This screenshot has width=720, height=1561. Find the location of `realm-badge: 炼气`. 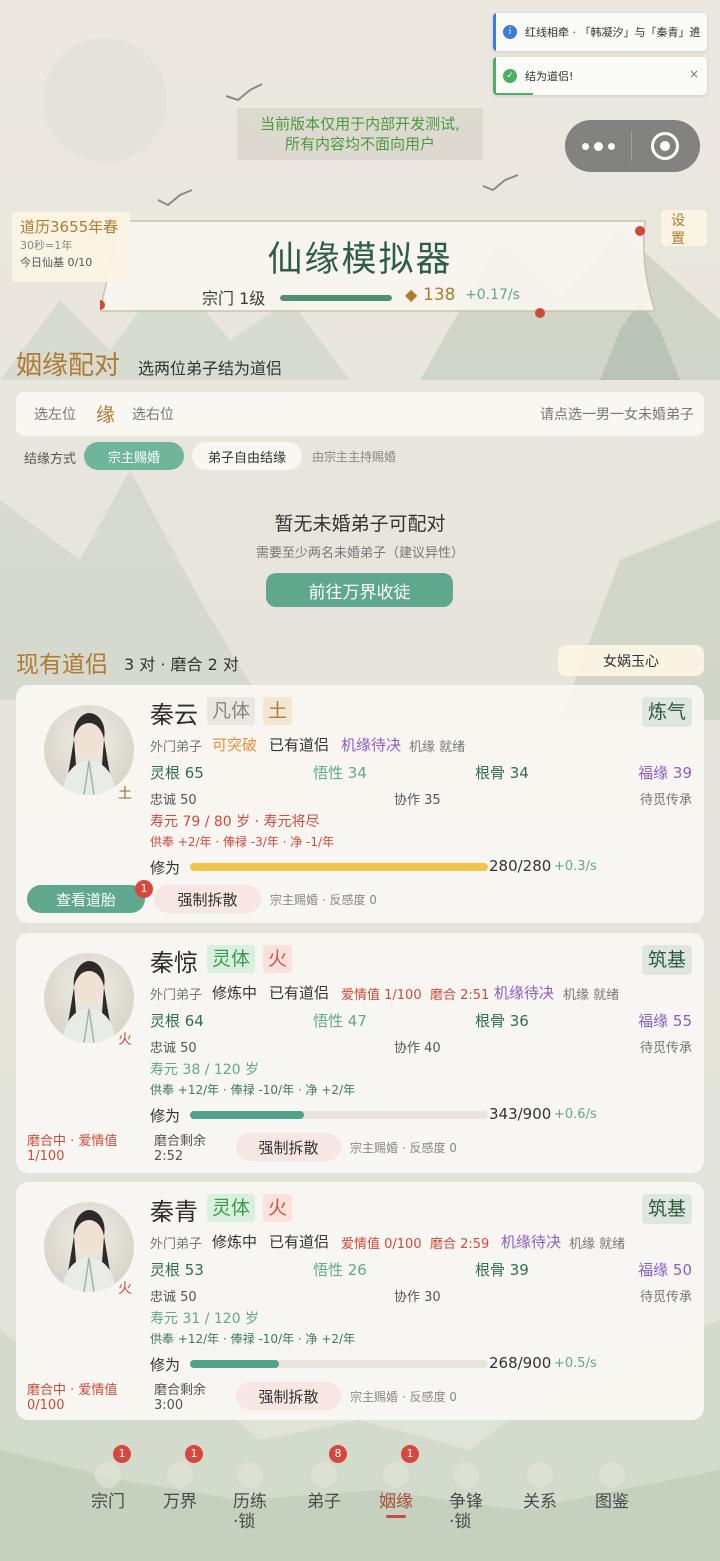

realm-badge: 炼气 is located at coordinates (666, 712).